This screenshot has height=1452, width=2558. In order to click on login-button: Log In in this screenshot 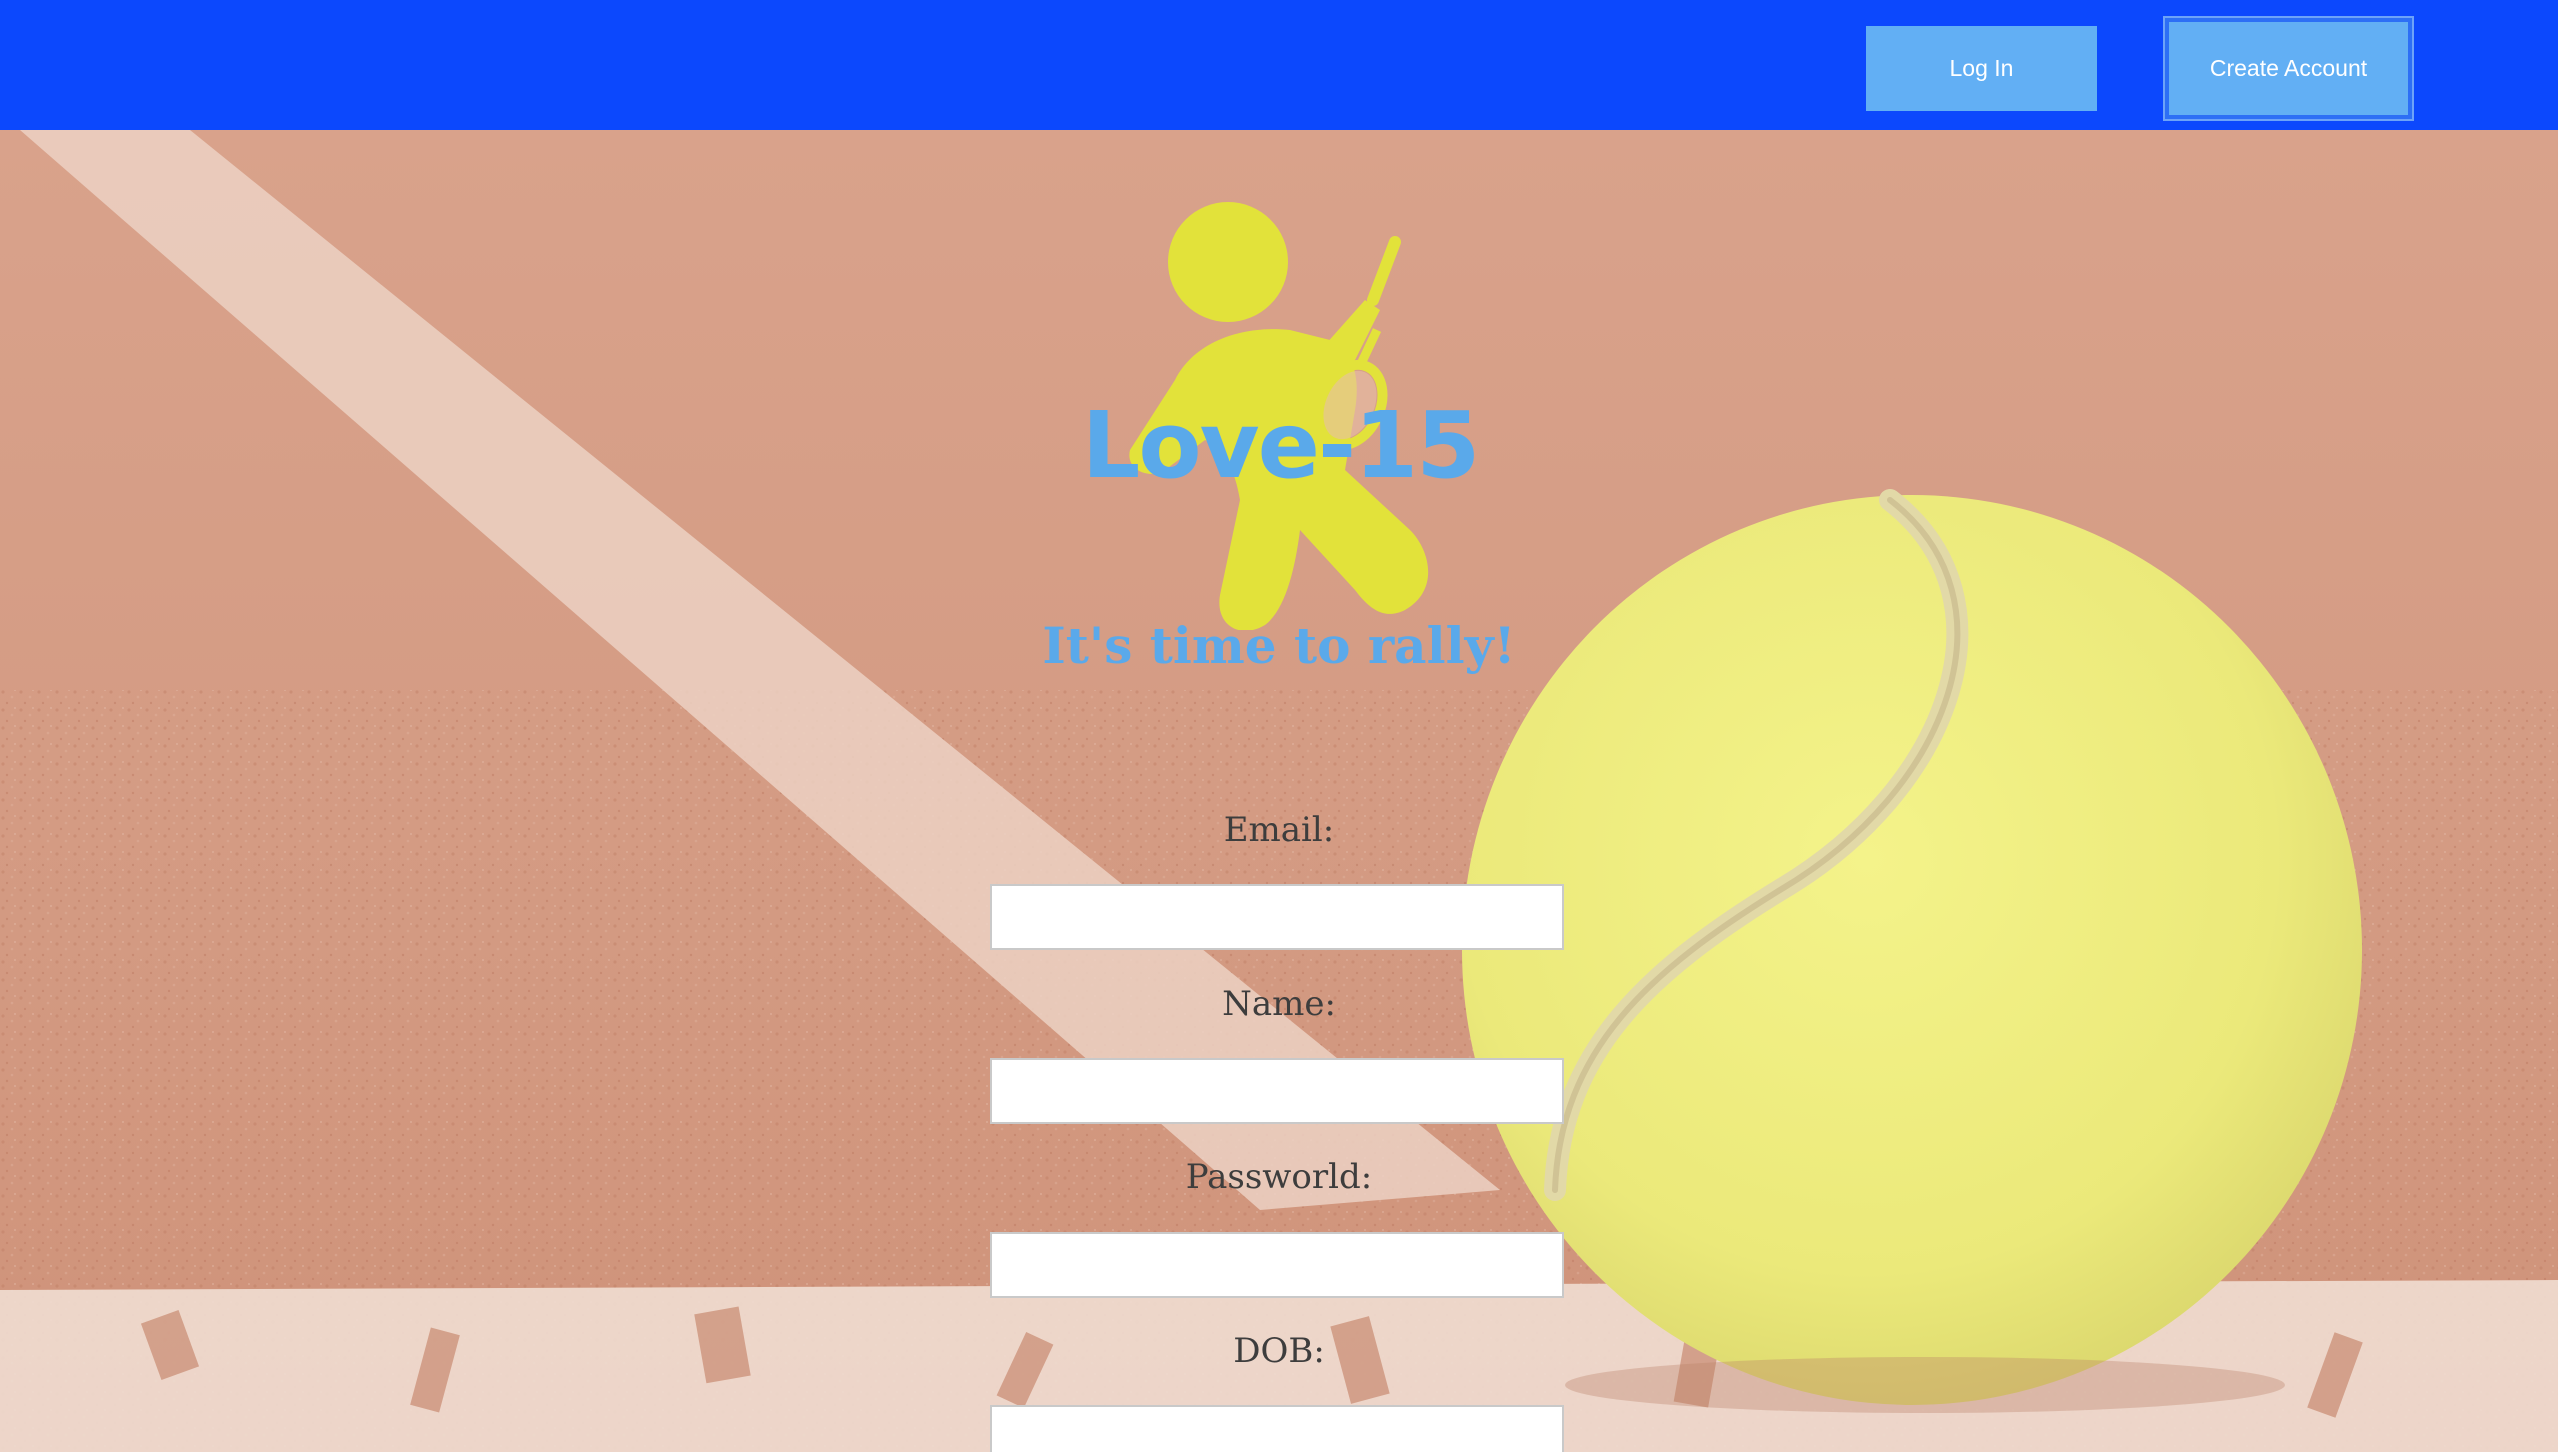, I will do `click(1981, 68)`.